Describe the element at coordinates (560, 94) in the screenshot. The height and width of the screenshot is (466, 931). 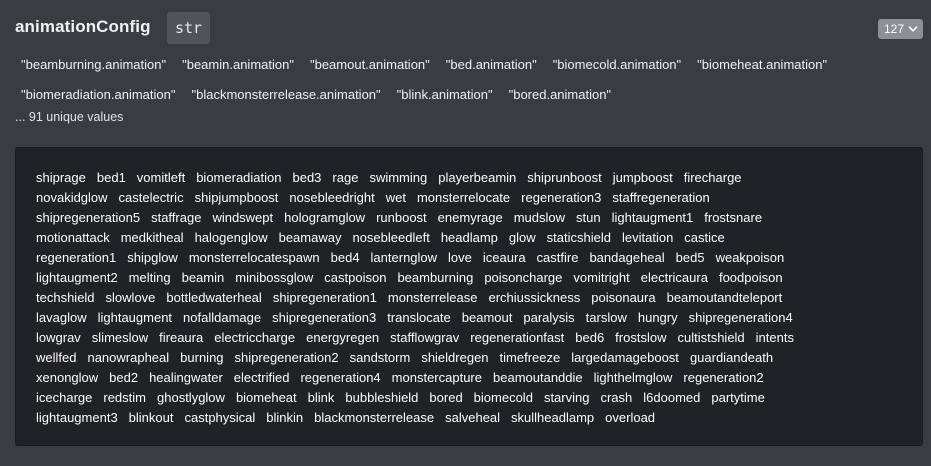
I see `value-tag: "bored.animation"` at that location.